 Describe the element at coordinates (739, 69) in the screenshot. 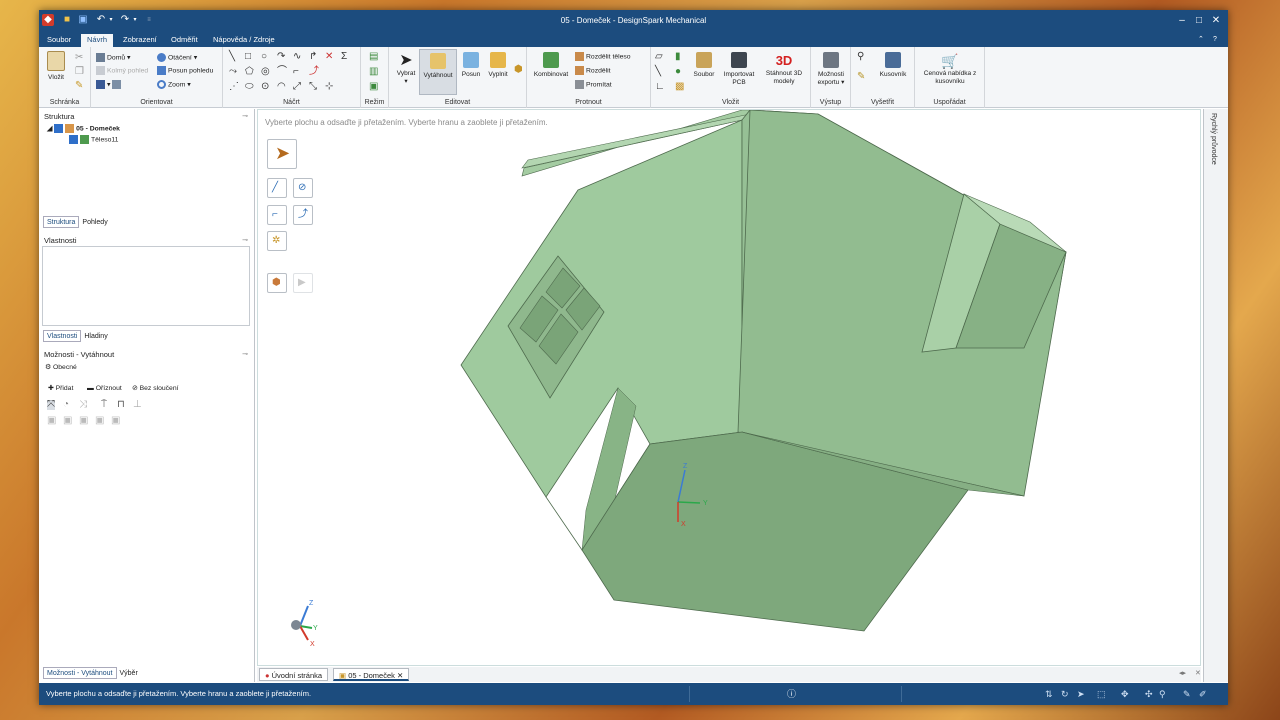

I see `import-pcb-button: Importovat PCB` at that location.